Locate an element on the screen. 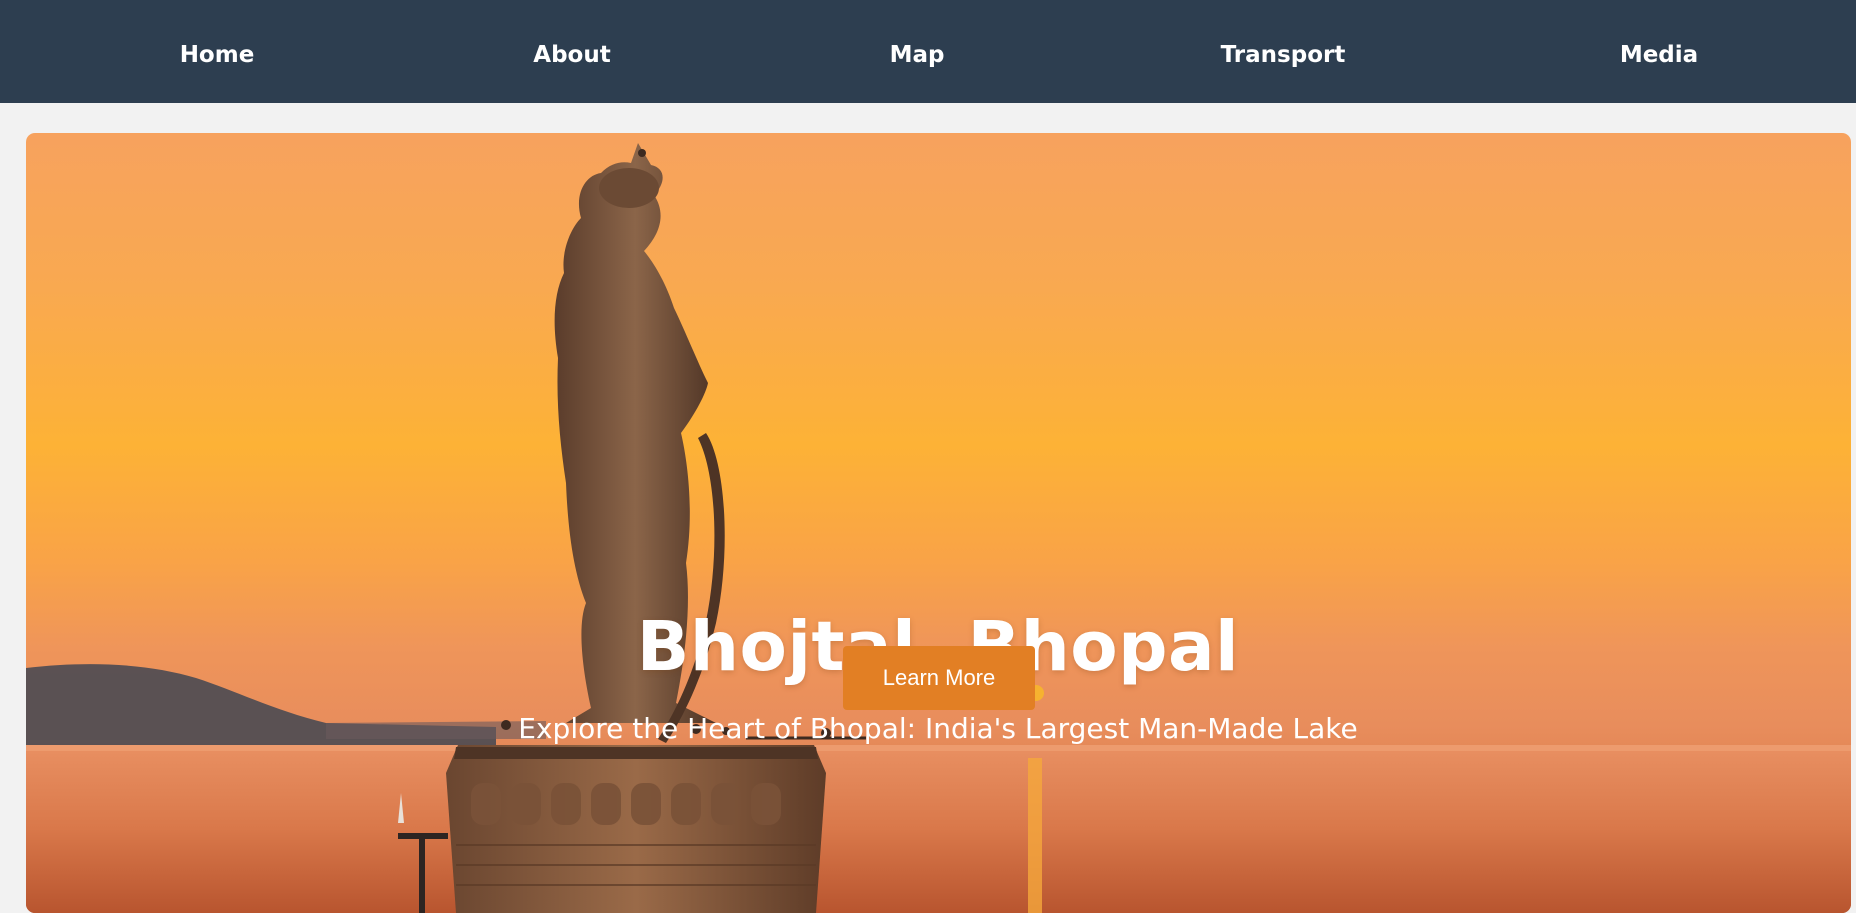  learn-more-button: Learn More is located at coordinates (939, 678).